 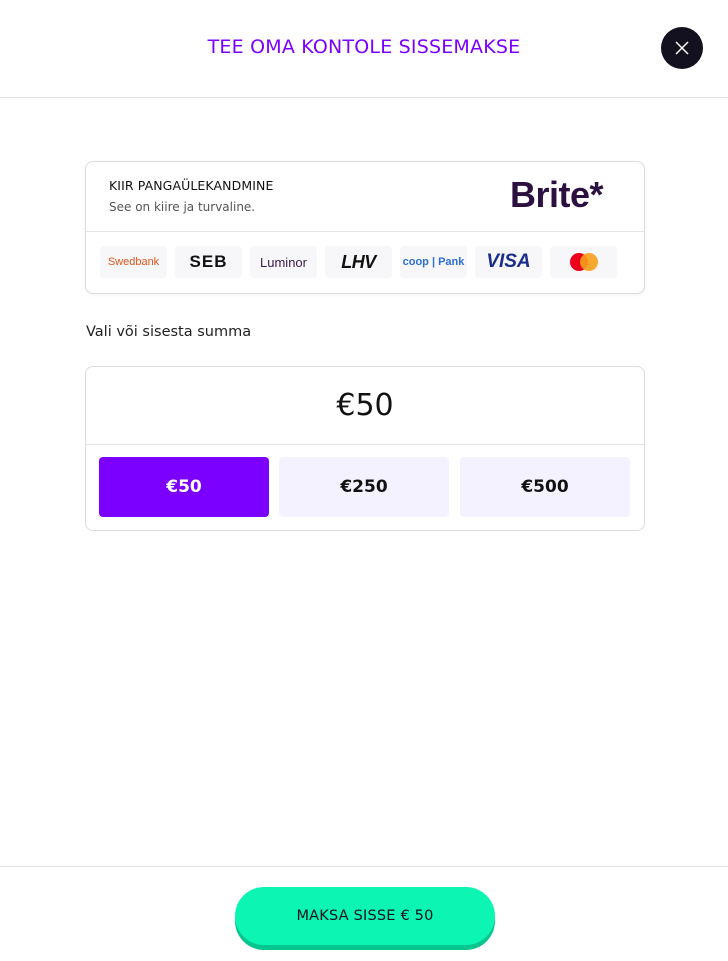 What do you see at coordinates (191, 185) in the screenshot?
I see `provider-name: KIIR PANGAÜLEKANDMINE` at bounding box center [191, 185].